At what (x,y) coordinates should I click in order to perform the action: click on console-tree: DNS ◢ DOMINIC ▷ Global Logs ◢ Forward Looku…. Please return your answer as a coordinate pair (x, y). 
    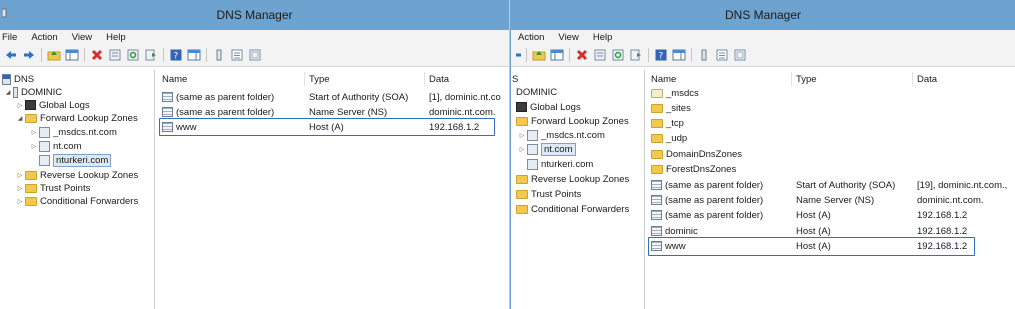
    Looking at the image, I should click on (77, 189).